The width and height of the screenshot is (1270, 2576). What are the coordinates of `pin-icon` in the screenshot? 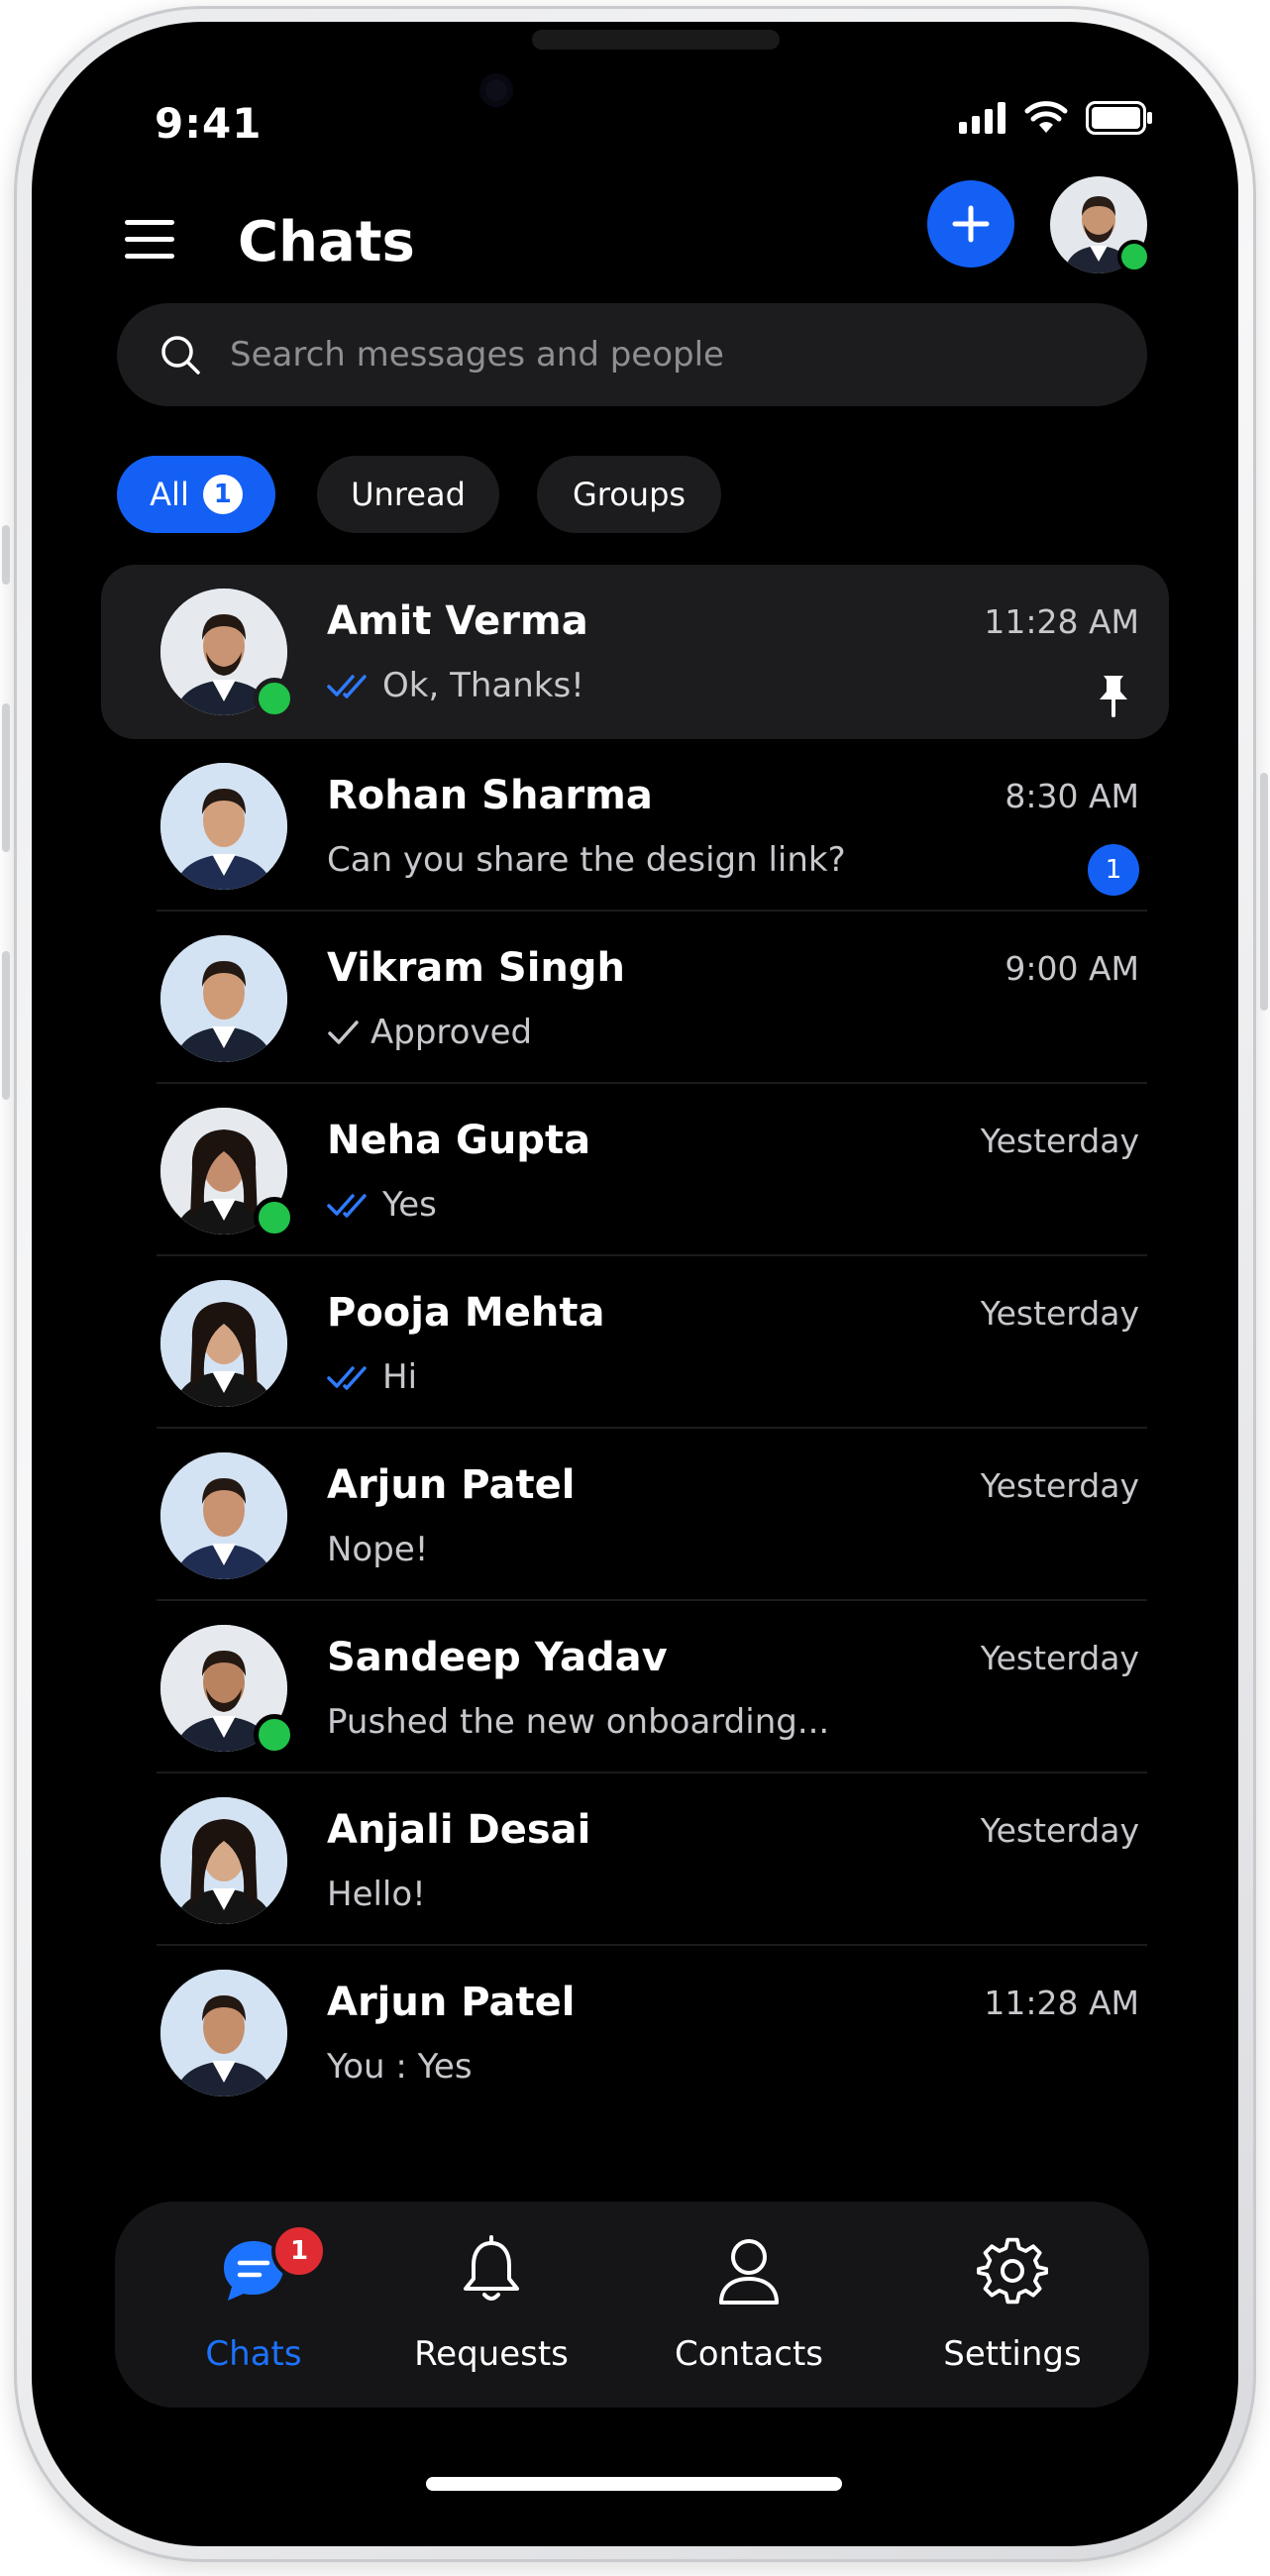 It's located at (1113, 695).